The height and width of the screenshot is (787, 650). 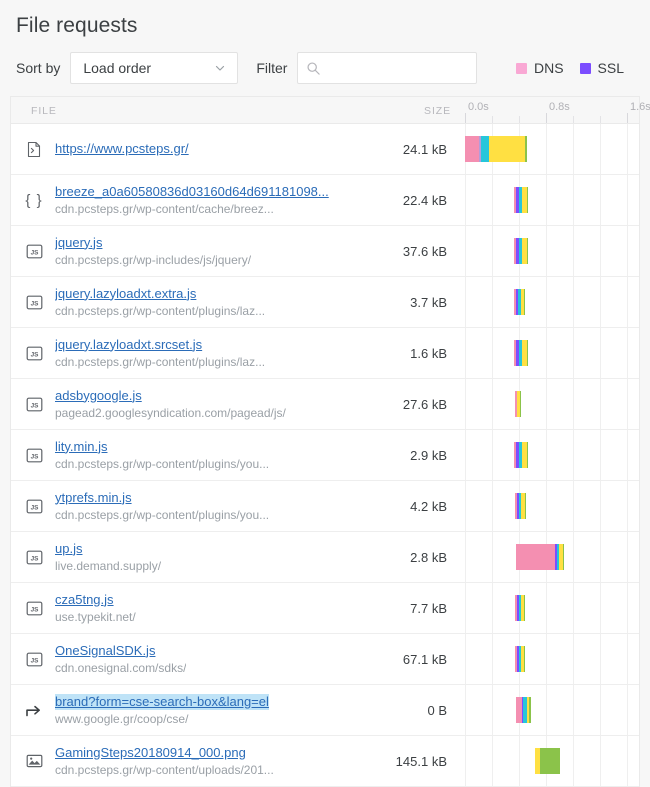 I want to click on file-name-link: https://www.pcsteps.gr/, so click(x=122, y=149).